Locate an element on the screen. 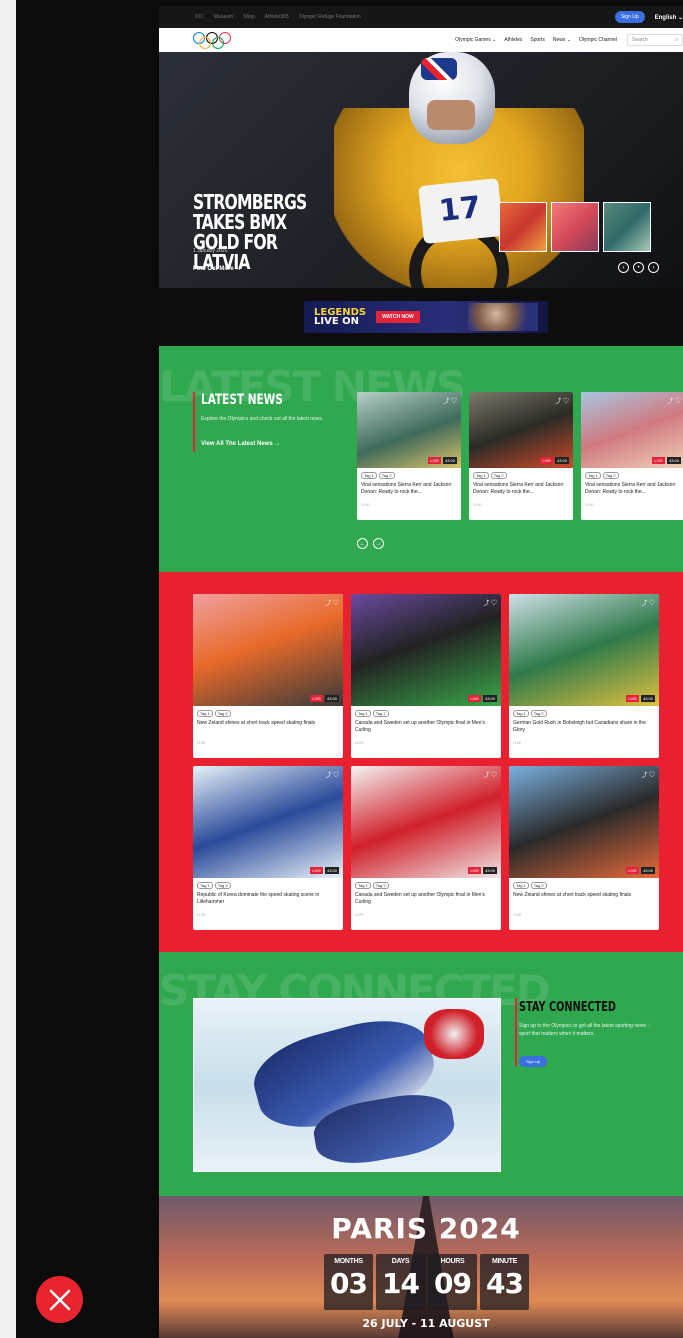 The width and height of the screenshot is (683, 1338). countdown-hours: HOURS 09 is located at coordinates (452, 1282).